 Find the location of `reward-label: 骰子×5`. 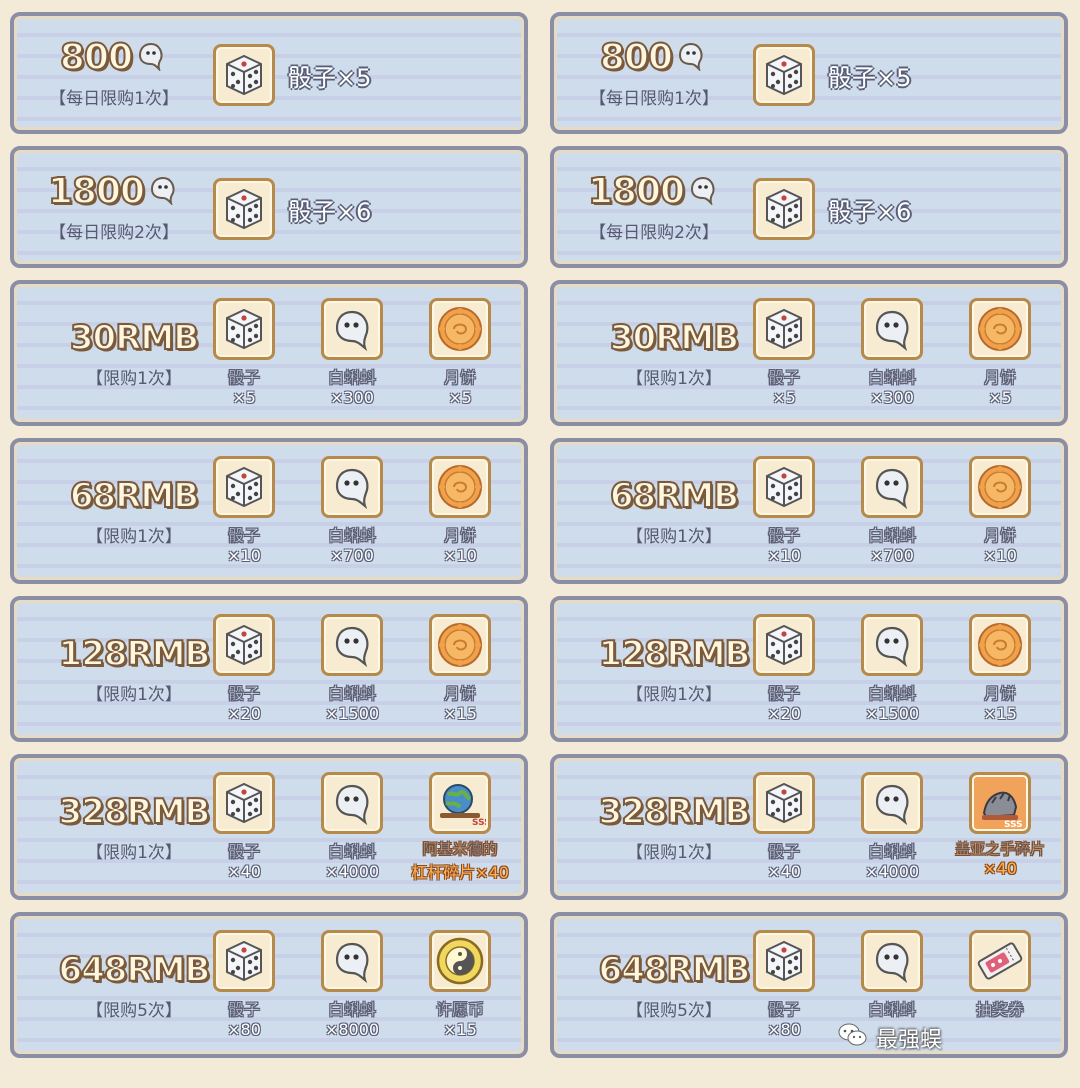

reward-label: 骰子×5 is located at coordinates (870, 77).